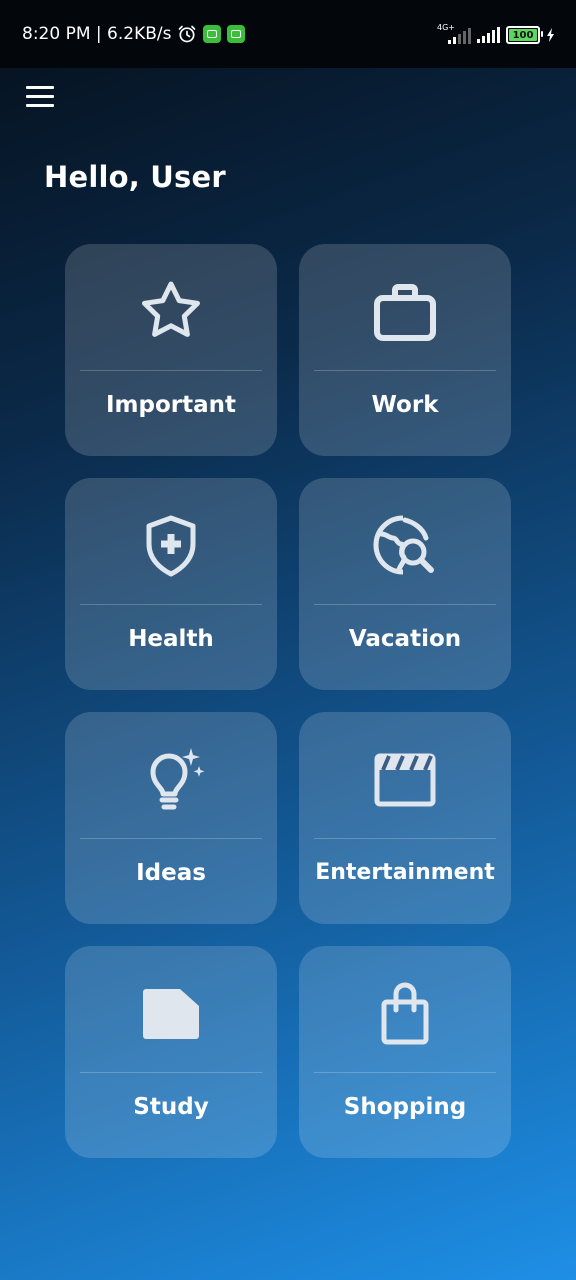 This screenshot has height=1280, width=576. What do you see at coordinates (171, 873) in the screenshot?
I see `category-label: Ideas` at bounding box center [171, 873].